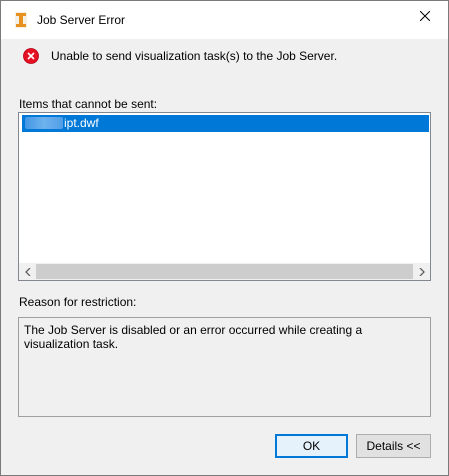 This screenshot has width=449, height=476. Describe the element at coordinates (311, 446) in the screenshot. I see `ok-button: OK` at that location.